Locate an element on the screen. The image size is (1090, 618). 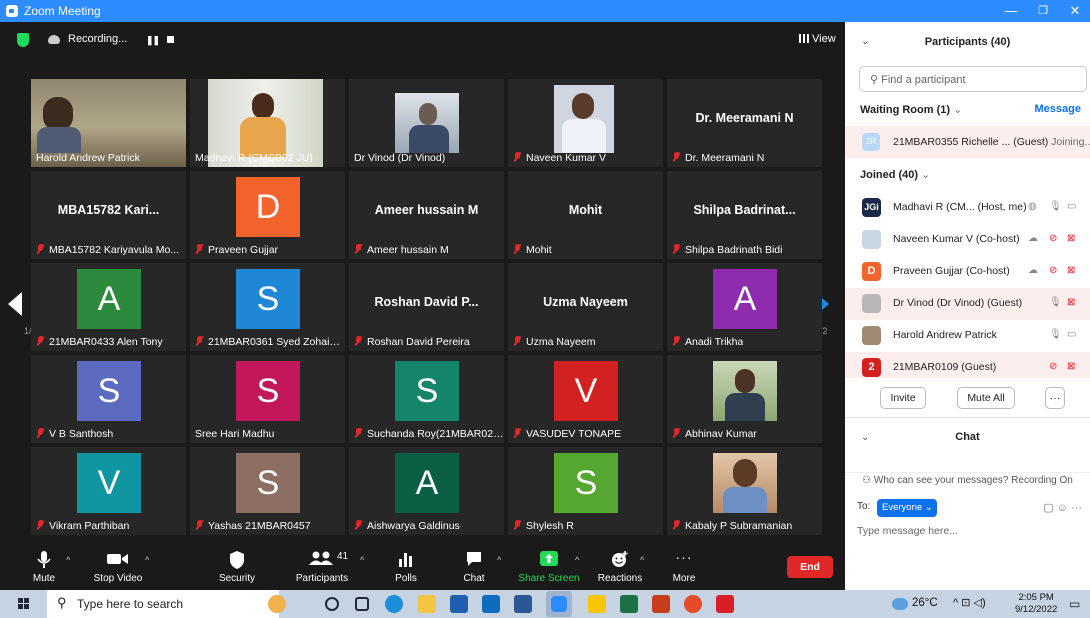
minimize-button: — is located at coordinates (1011, 11).